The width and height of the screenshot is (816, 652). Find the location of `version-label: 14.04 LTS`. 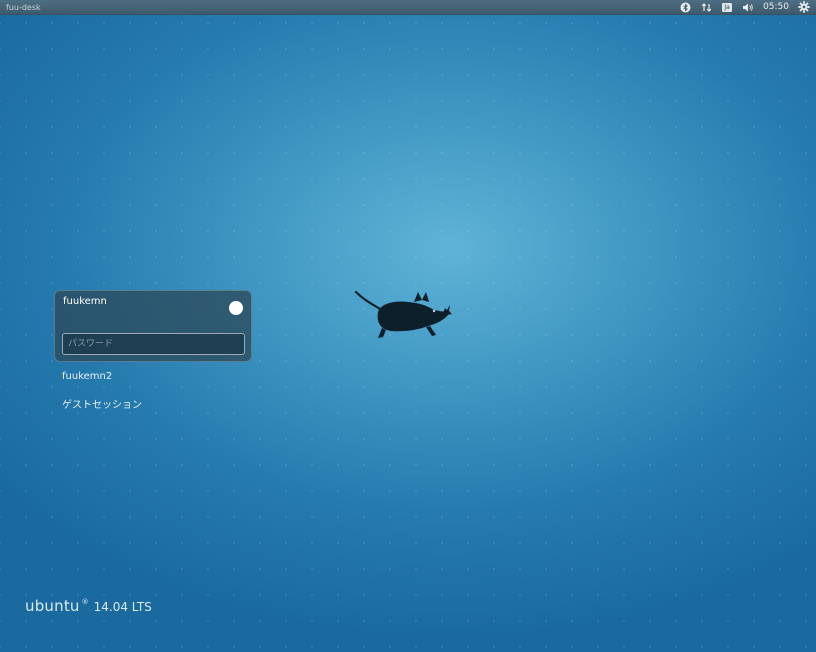

version-label: 14.04 LTS is located at coordinates (122, 607).